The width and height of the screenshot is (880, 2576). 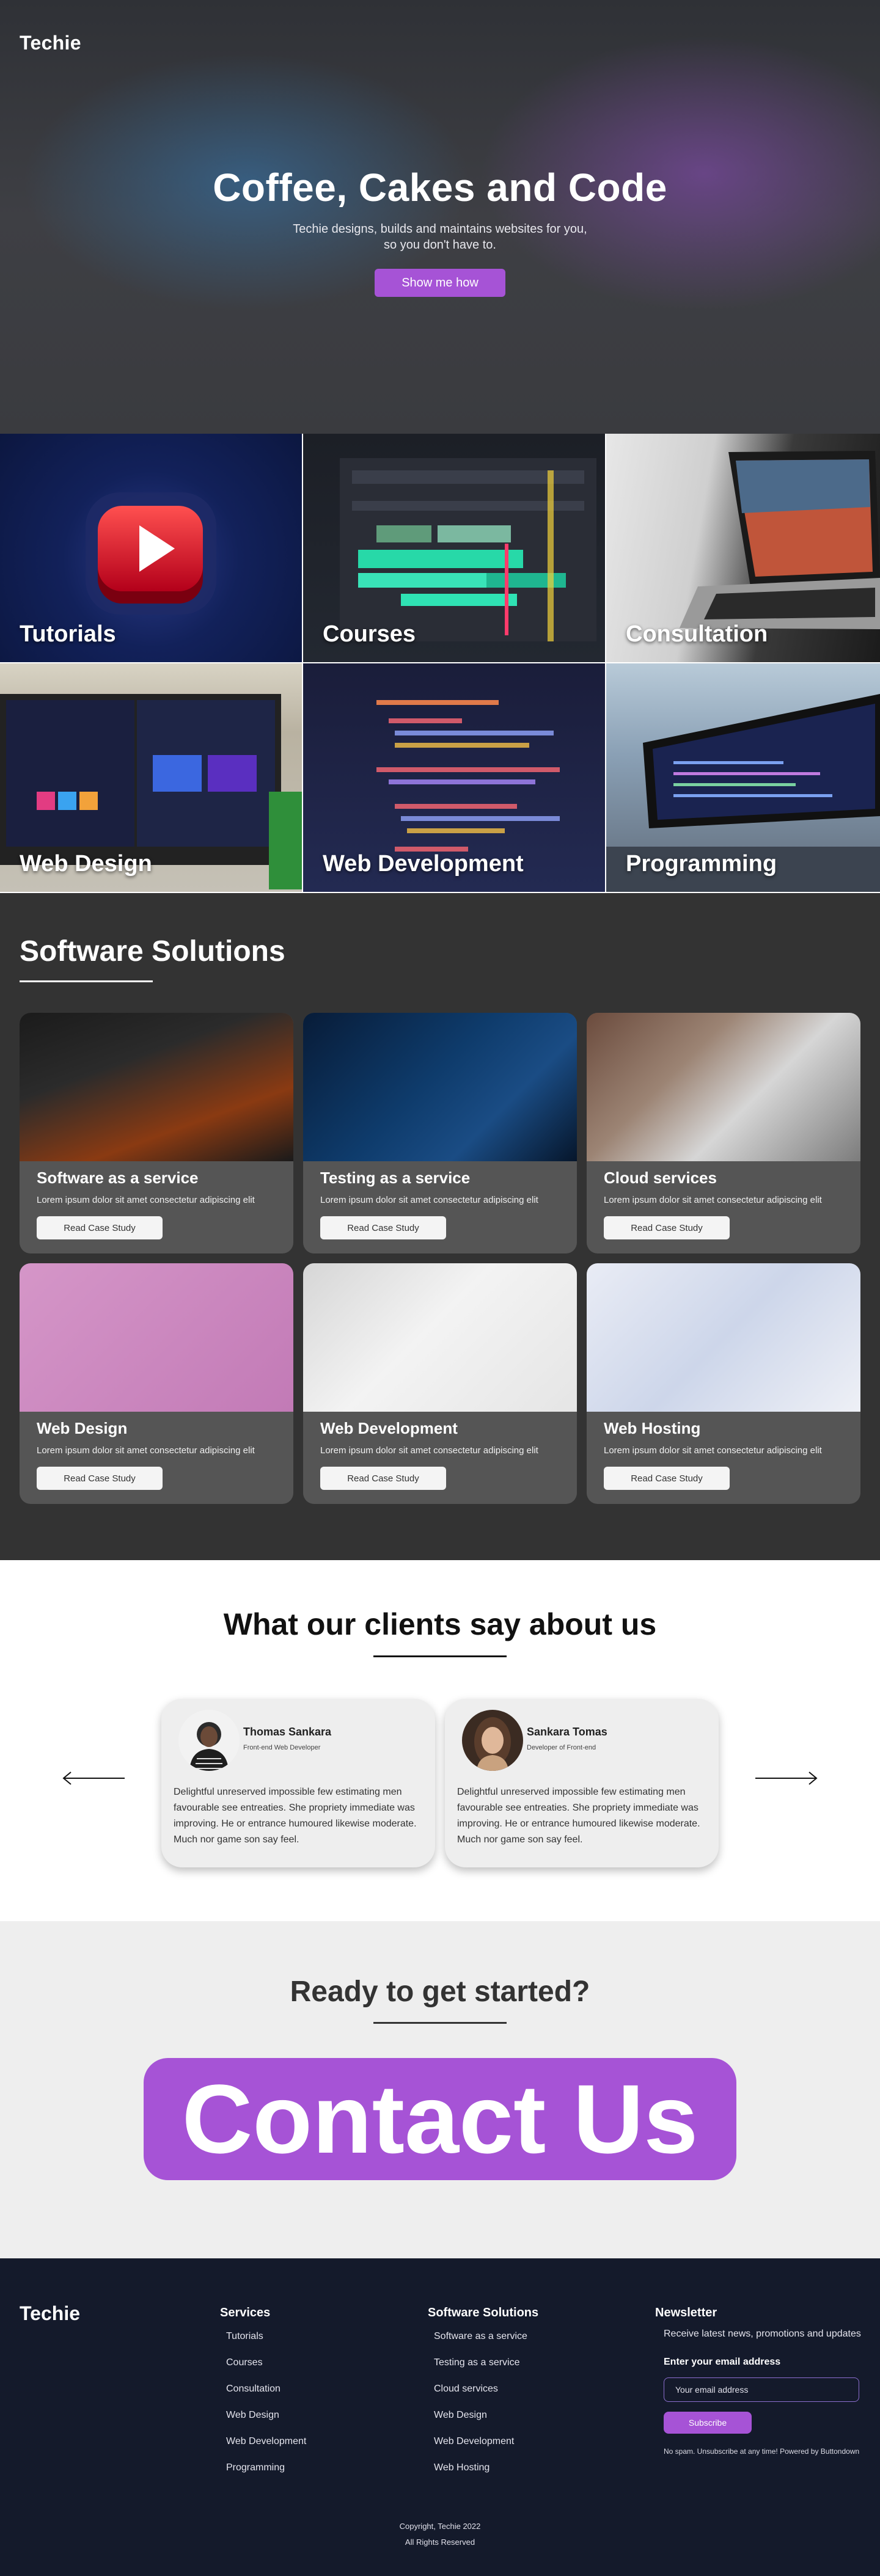 I want to click on tile-programming: Programming, so click(x=743, y=778).